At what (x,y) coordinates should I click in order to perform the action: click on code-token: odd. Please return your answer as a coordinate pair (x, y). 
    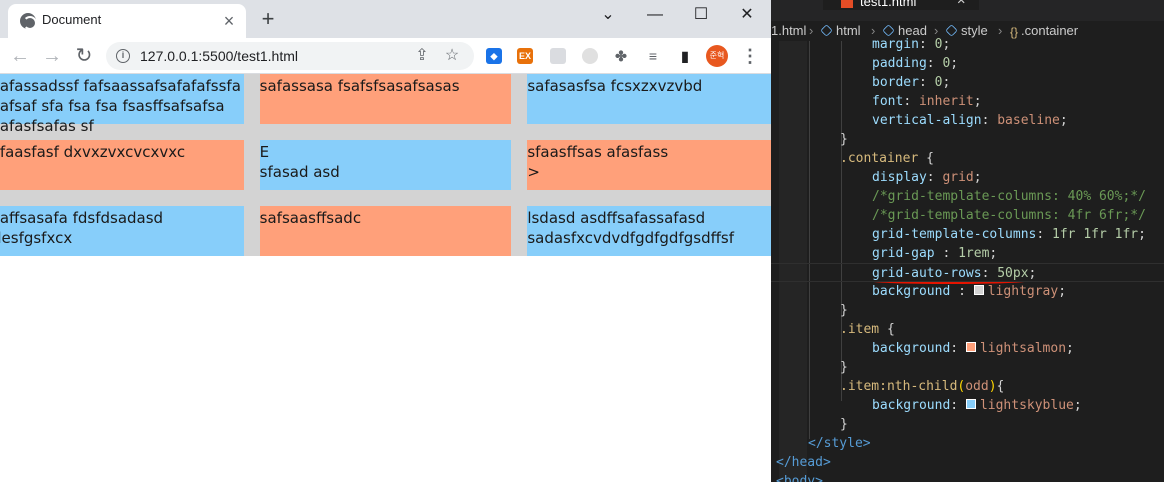
    Looking at the image, I should click on (977, 386).